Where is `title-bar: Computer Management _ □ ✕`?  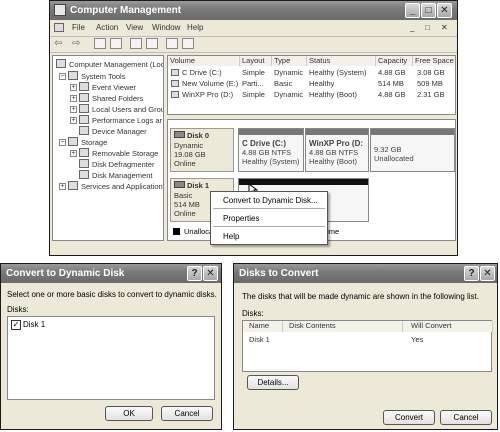
title-bar: Computer Management _ □ ✕ is located at coordinates (253, 10).